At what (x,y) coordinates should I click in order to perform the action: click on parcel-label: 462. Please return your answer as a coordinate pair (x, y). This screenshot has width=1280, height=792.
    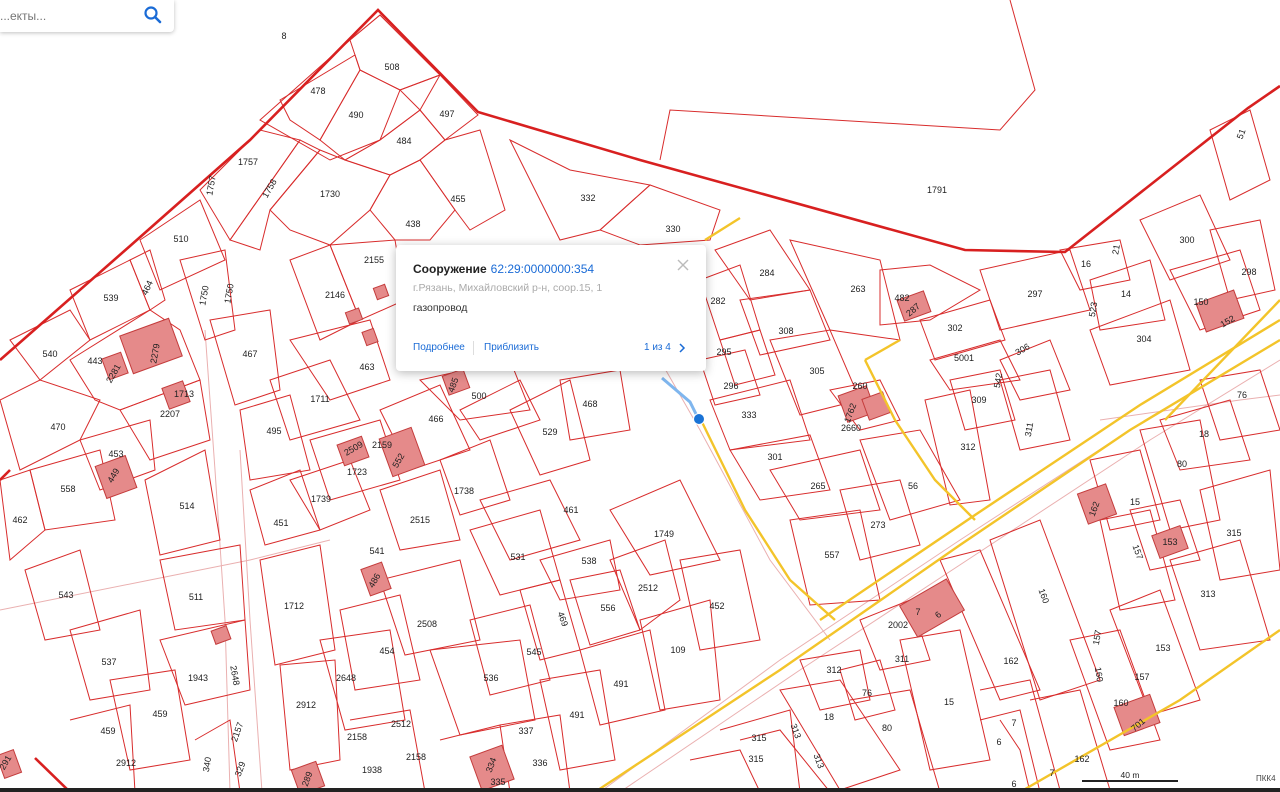
    Looking at the image, I should click on (19, 520).